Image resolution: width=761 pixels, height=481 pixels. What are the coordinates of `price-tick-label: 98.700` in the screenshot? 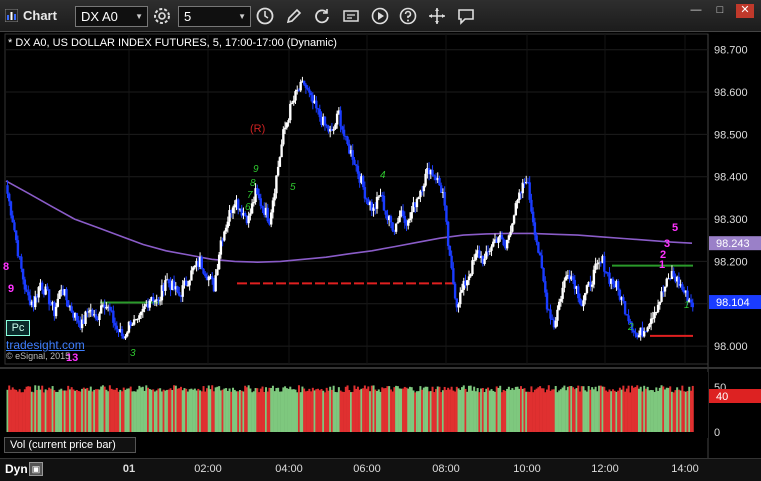 It's located at (731, 51).